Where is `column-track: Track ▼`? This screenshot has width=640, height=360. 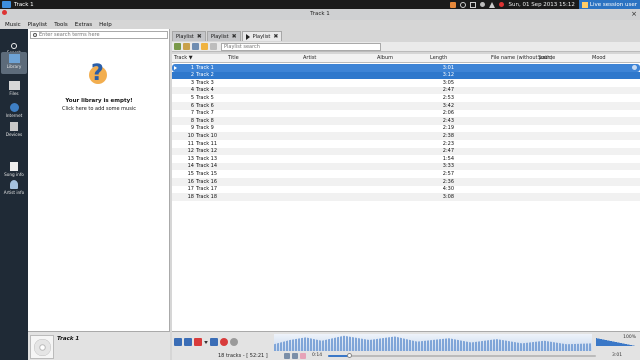 column-track: Track ▼ is located at coordinates (183, 58).